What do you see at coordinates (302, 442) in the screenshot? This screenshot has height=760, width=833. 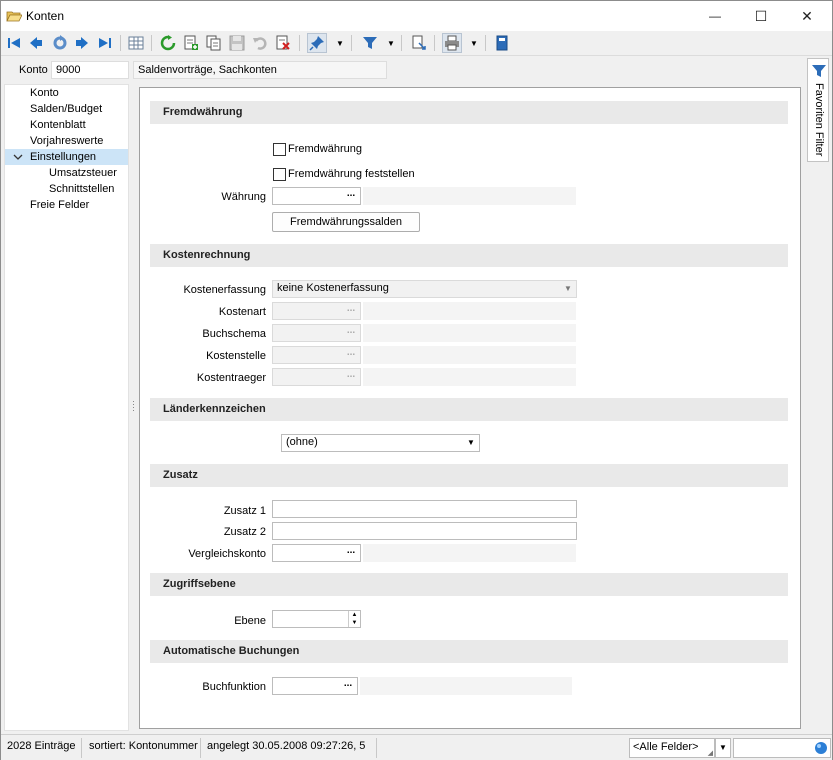 I see `laenderkennzeichen-value: (ohne)` at bounding box center [302, 442].